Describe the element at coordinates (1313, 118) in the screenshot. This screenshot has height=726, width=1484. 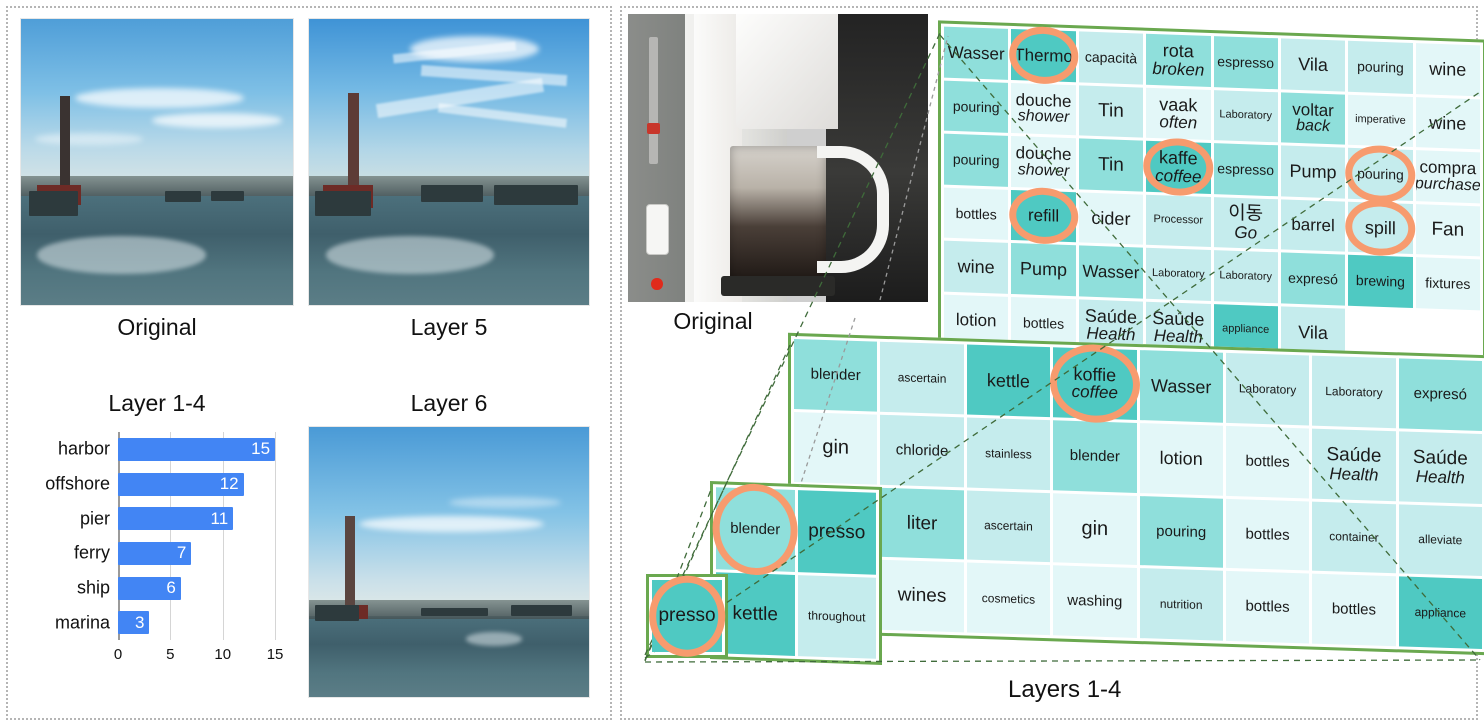
I see `grid-cell: voltar back` at that location.